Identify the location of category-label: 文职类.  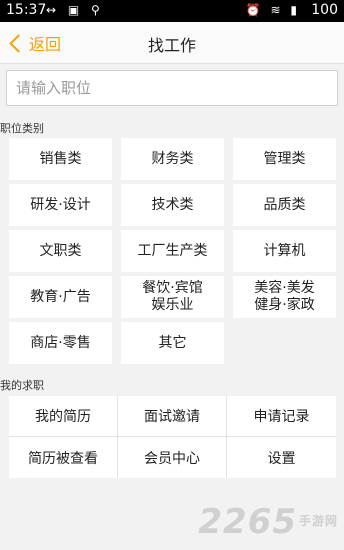
(60, 250).